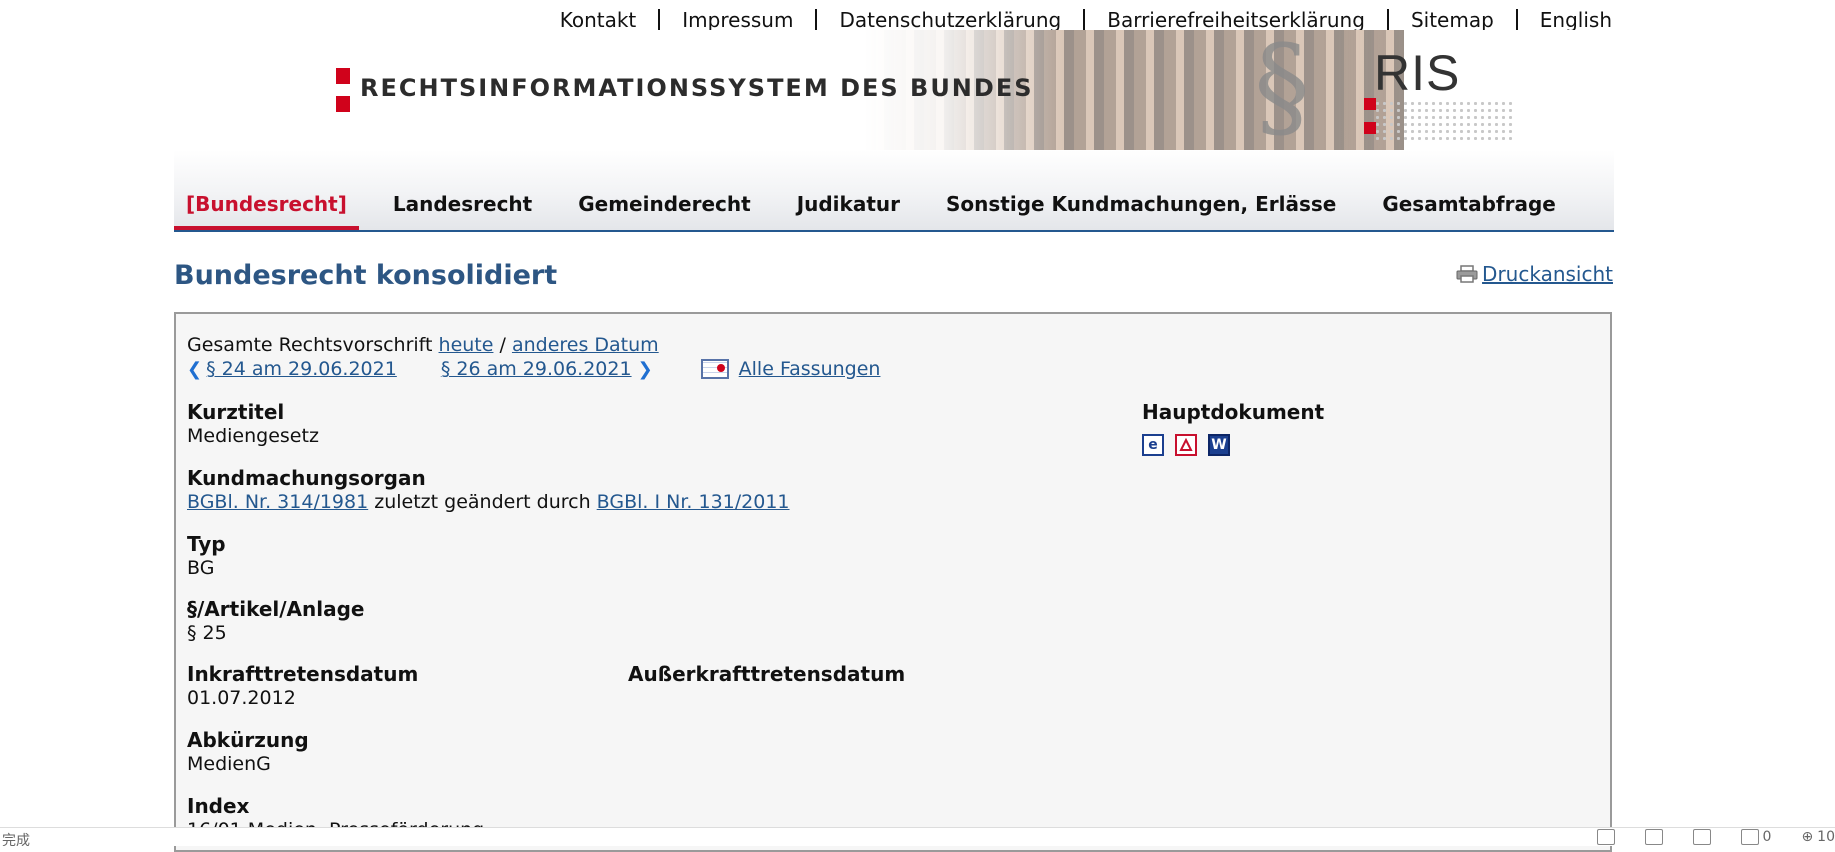 The image size is (1835, 852). Describe the element at coordinates (810, 369) in the screenshot. I see `alle-fassungen-link: Alle Fassungen` at that location.